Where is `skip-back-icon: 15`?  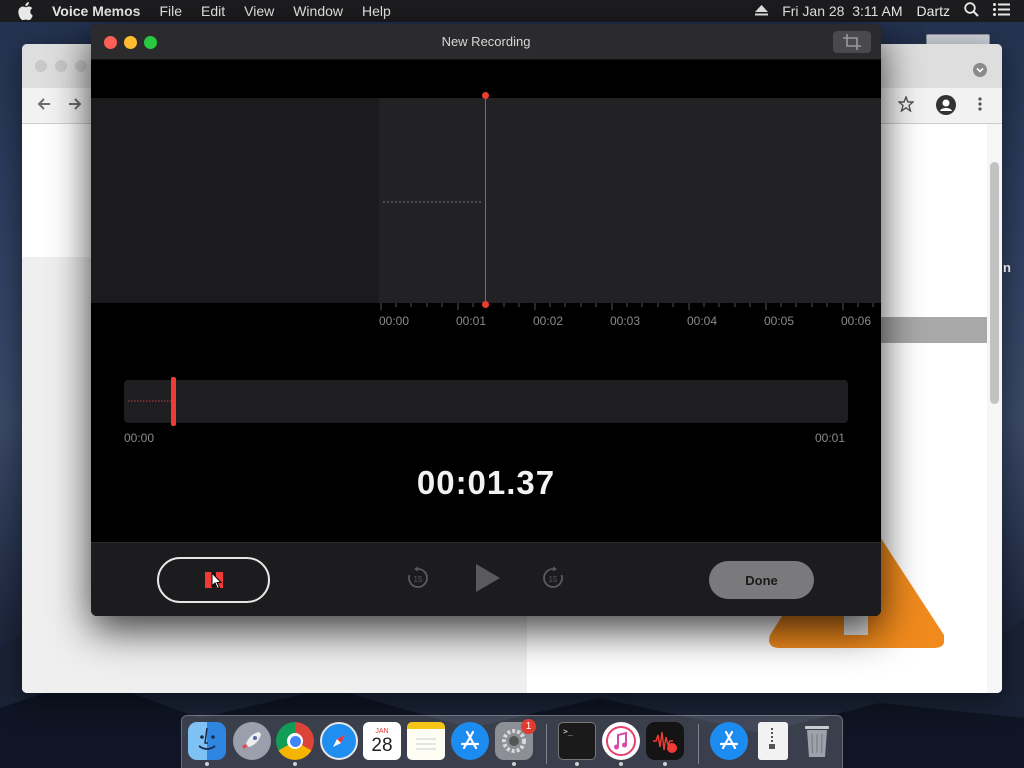
skip-back-icon: 15 is located at coordinates (418, 577).